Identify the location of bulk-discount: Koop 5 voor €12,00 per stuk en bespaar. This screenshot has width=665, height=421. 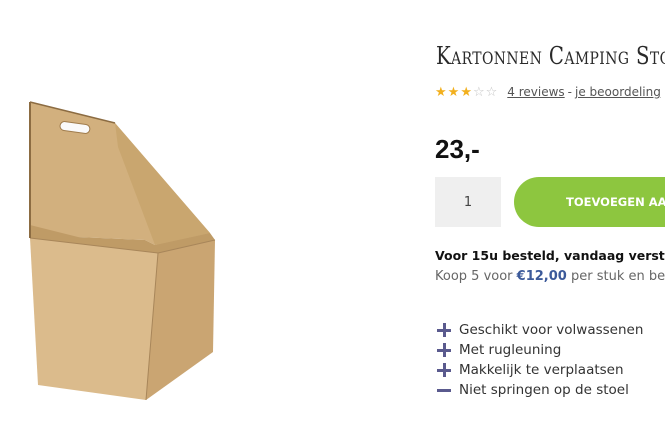
(550, 276).